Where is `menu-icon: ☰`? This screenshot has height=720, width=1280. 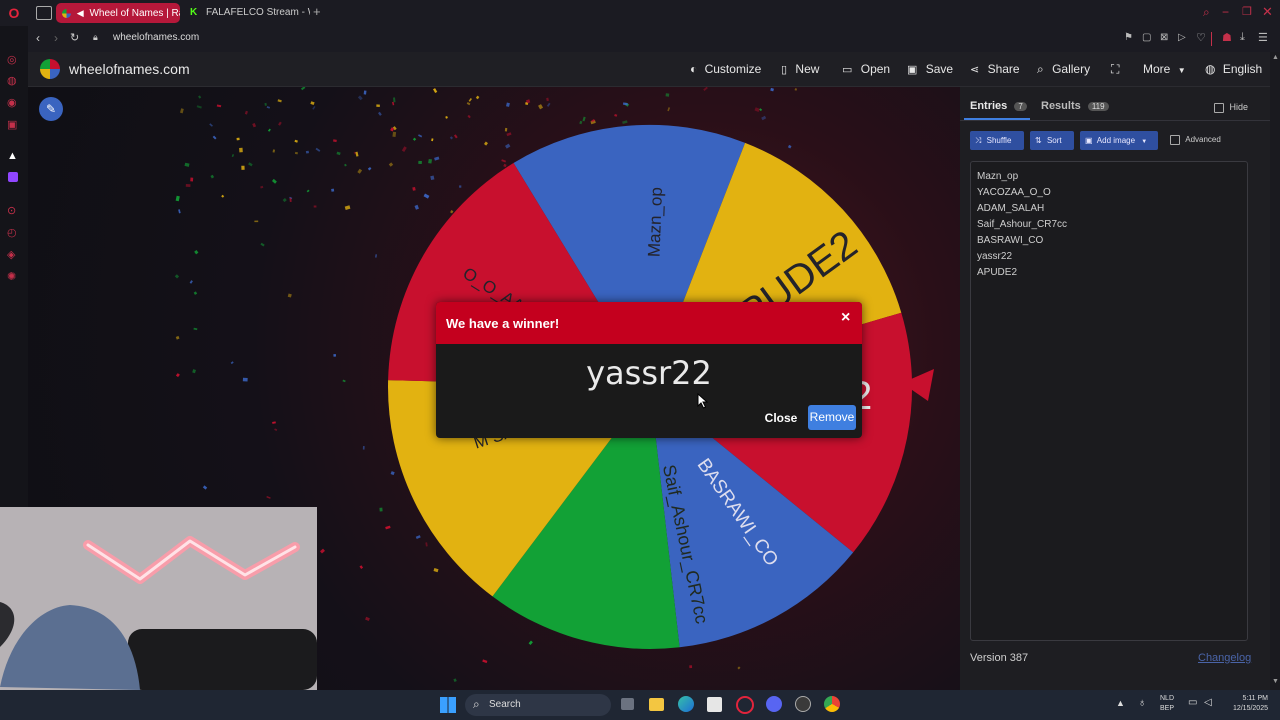 menu-icon: ☰ is located at coordinates (1263, 37).